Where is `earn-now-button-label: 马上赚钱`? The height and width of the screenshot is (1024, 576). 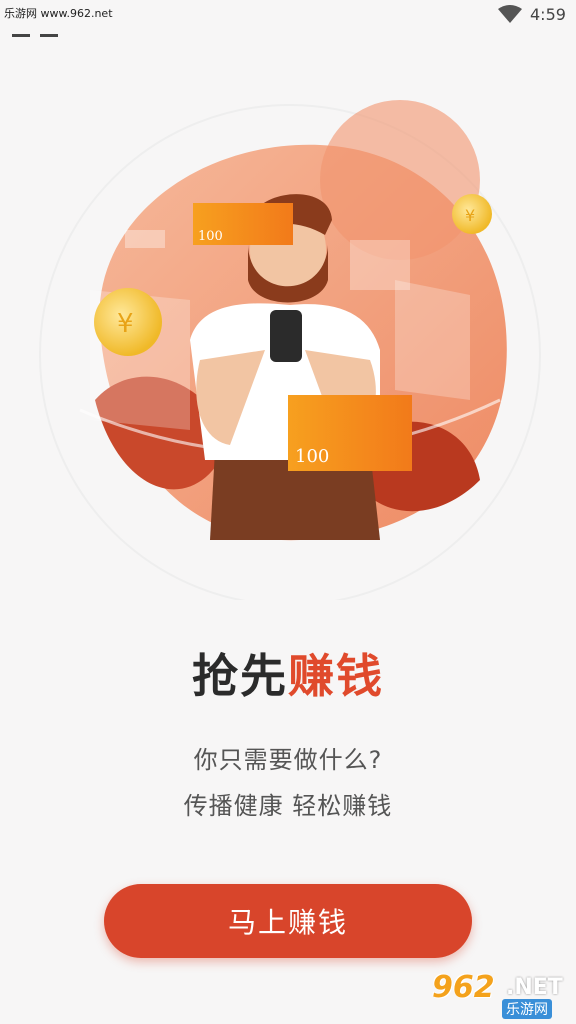 earn-now-button-label: 马上赚钱 is located at coordinates (287, 922).